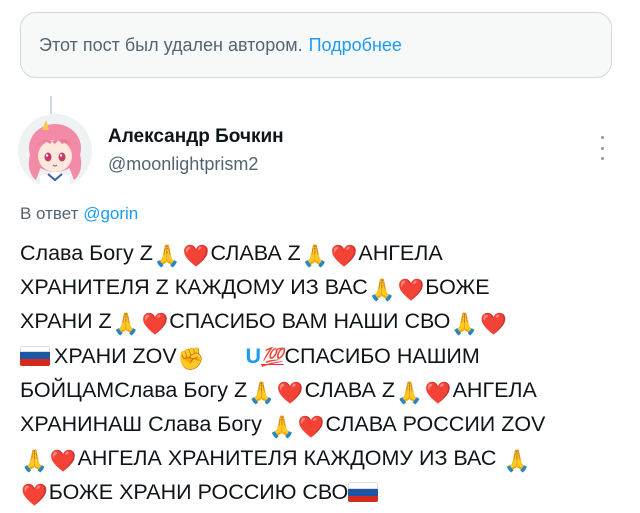  I want to click on reply-to-line: В ответ @gorin, so click(79, 214).